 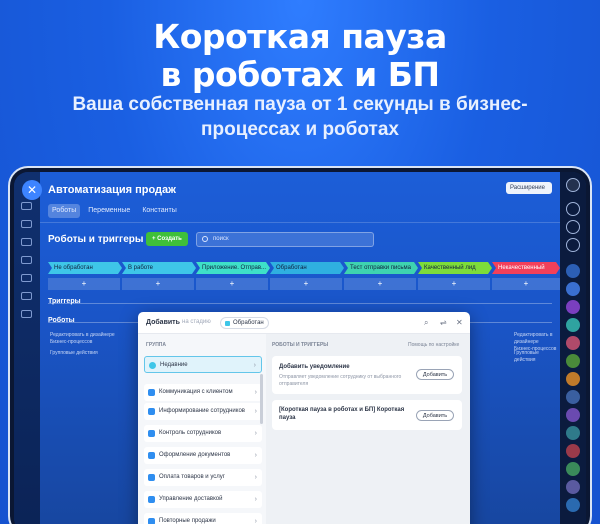 I want to click on stage-chip: Некачественный, so click(x=526, y=268).